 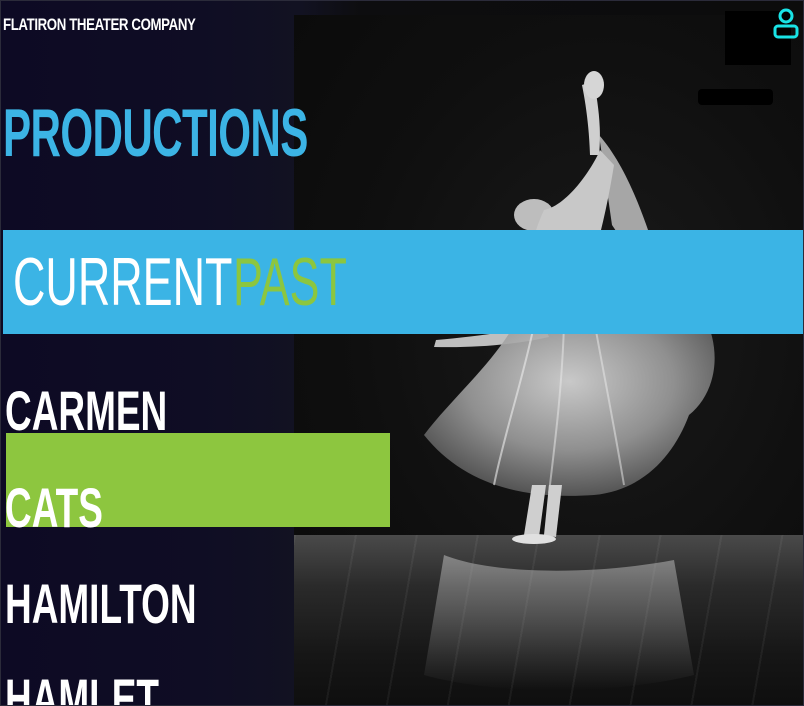 What do you see at coordinates (786, 23) in the screenshot?
I see `user-icon` at bounding box center [786, 23].